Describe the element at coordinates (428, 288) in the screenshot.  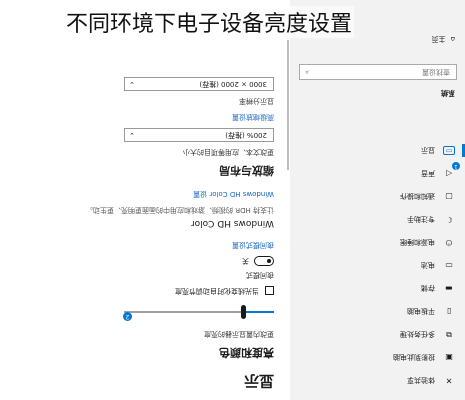
I see `sidebar-item-label: 存储` at that location.